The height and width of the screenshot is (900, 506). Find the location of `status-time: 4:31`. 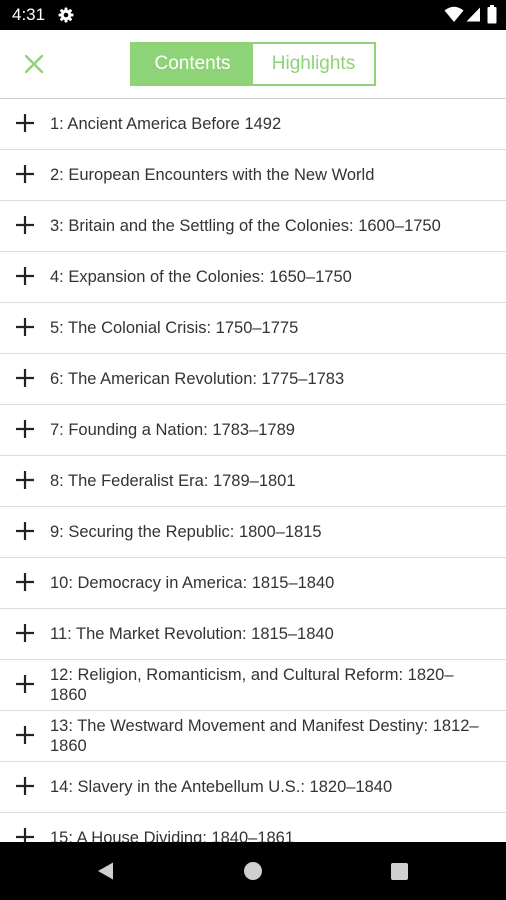

status-time: 4:31 is located at coordinates (29, 14).